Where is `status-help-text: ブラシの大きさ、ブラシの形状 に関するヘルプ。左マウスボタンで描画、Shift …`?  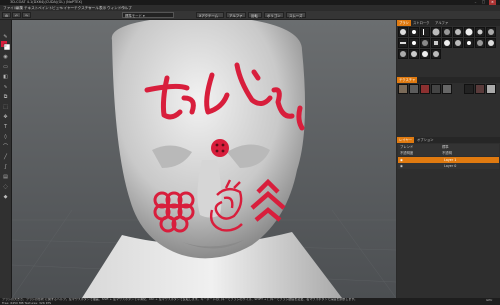
status-help-text: ブラシの大きさ、ブラシの形状 に関するヘルプ。左マウスボタンで描画、Shift … is located at coordinates (180, 299).